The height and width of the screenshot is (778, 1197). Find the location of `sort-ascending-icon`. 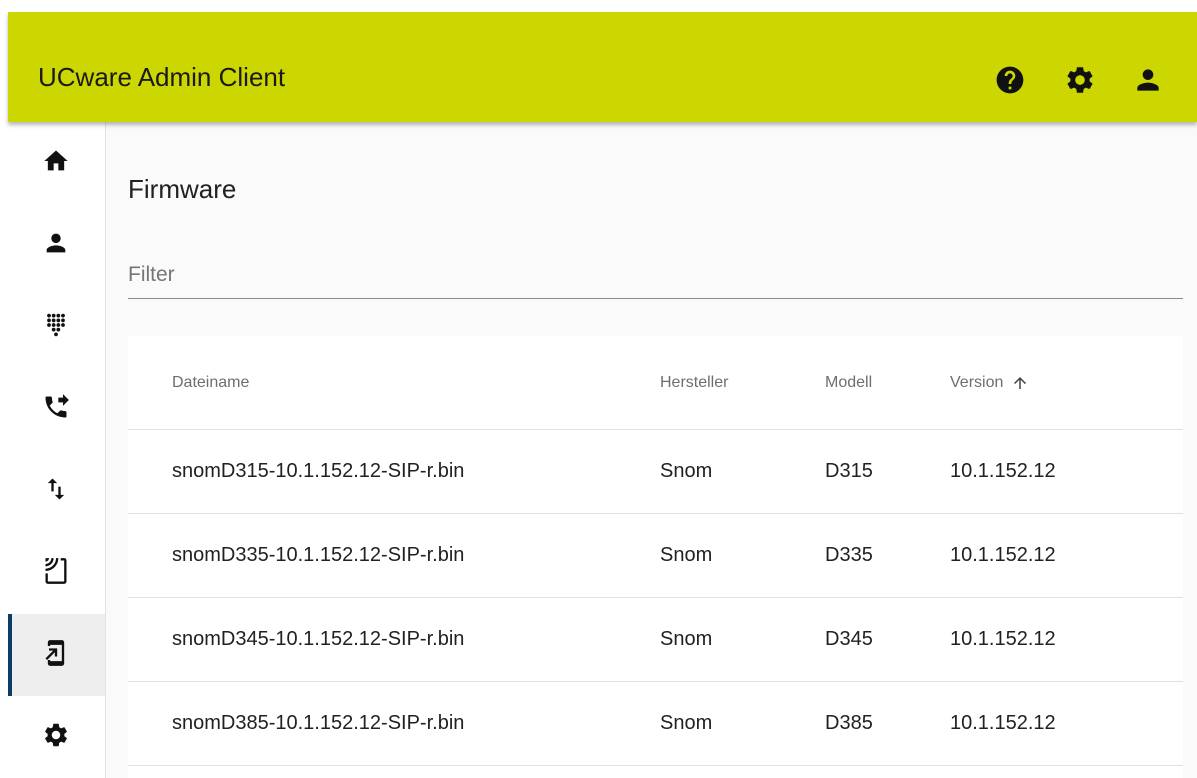

sort-ascending-icon is located at coordinates (1020, 382).